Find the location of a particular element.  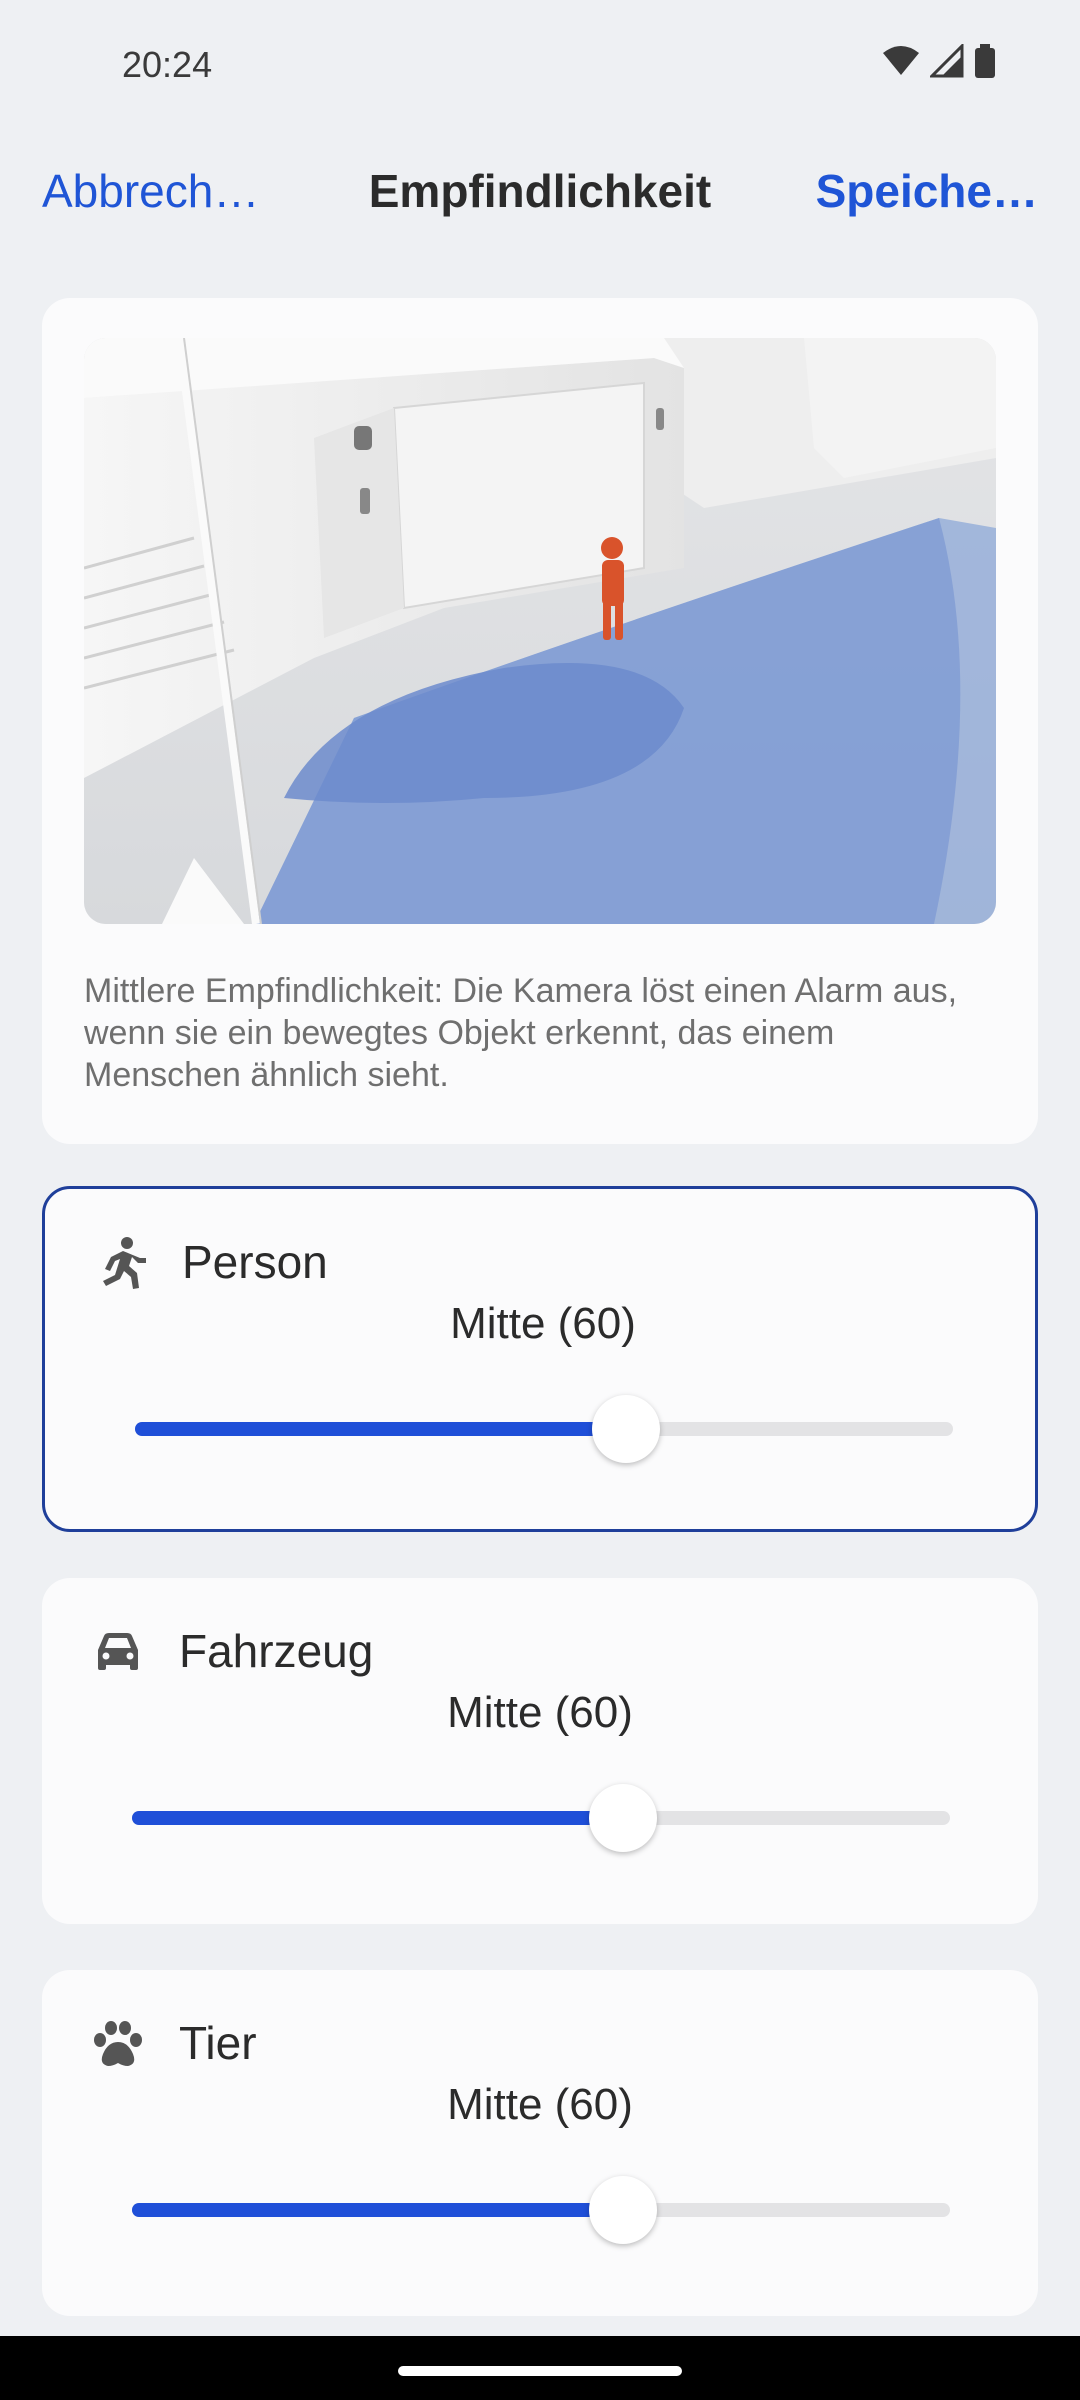

person-label: Person is located at coordinates (255, 1262).